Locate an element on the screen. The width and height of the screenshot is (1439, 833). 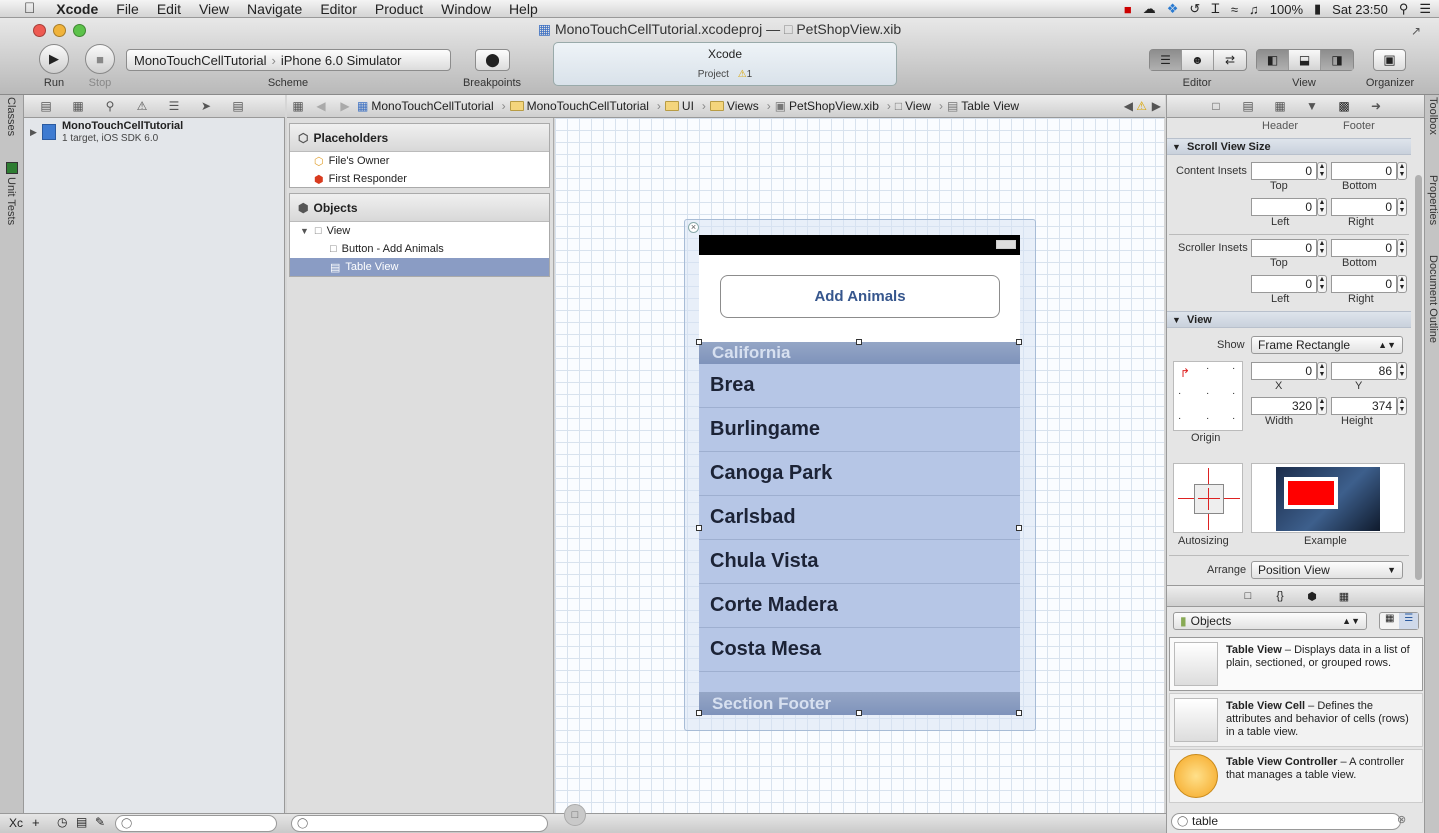
breadcrumb-views: Views is located at coordinates (734, 106).